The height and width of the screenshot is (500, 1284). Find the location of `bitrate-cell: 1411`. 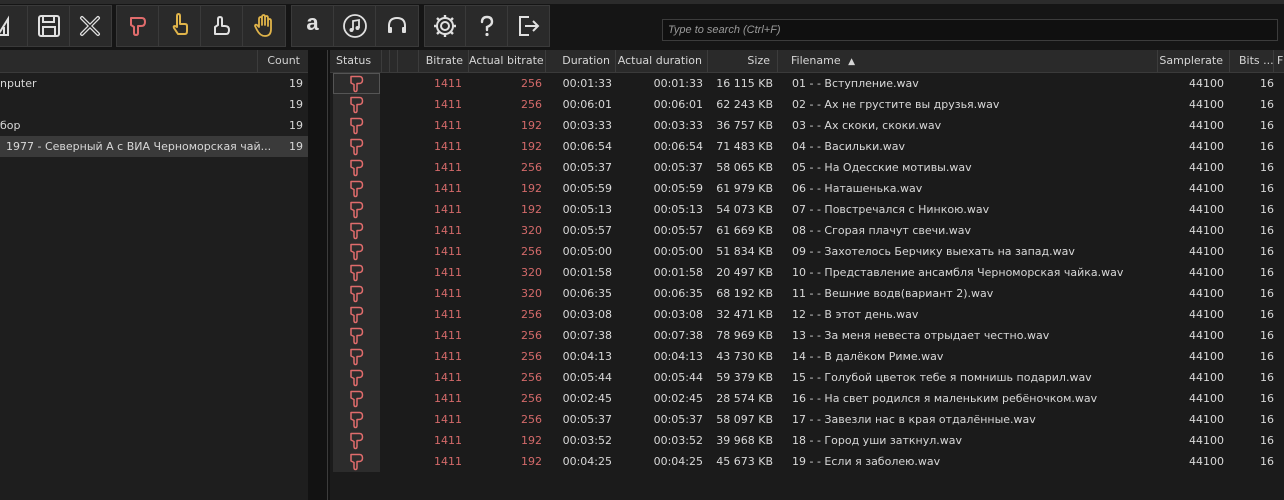

bitrate-cell: 1411 is located at coordinates (448, 230).